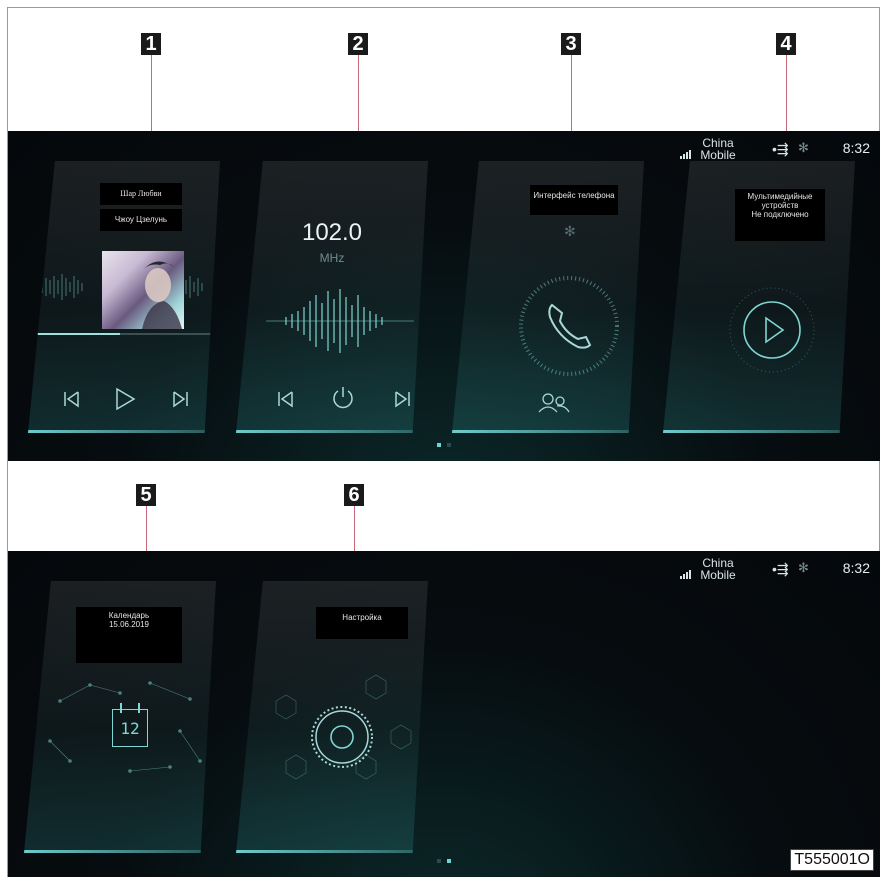  Describe the element at coordinates (77, 334) in the screenshot. I see `progress-fill` at that location.